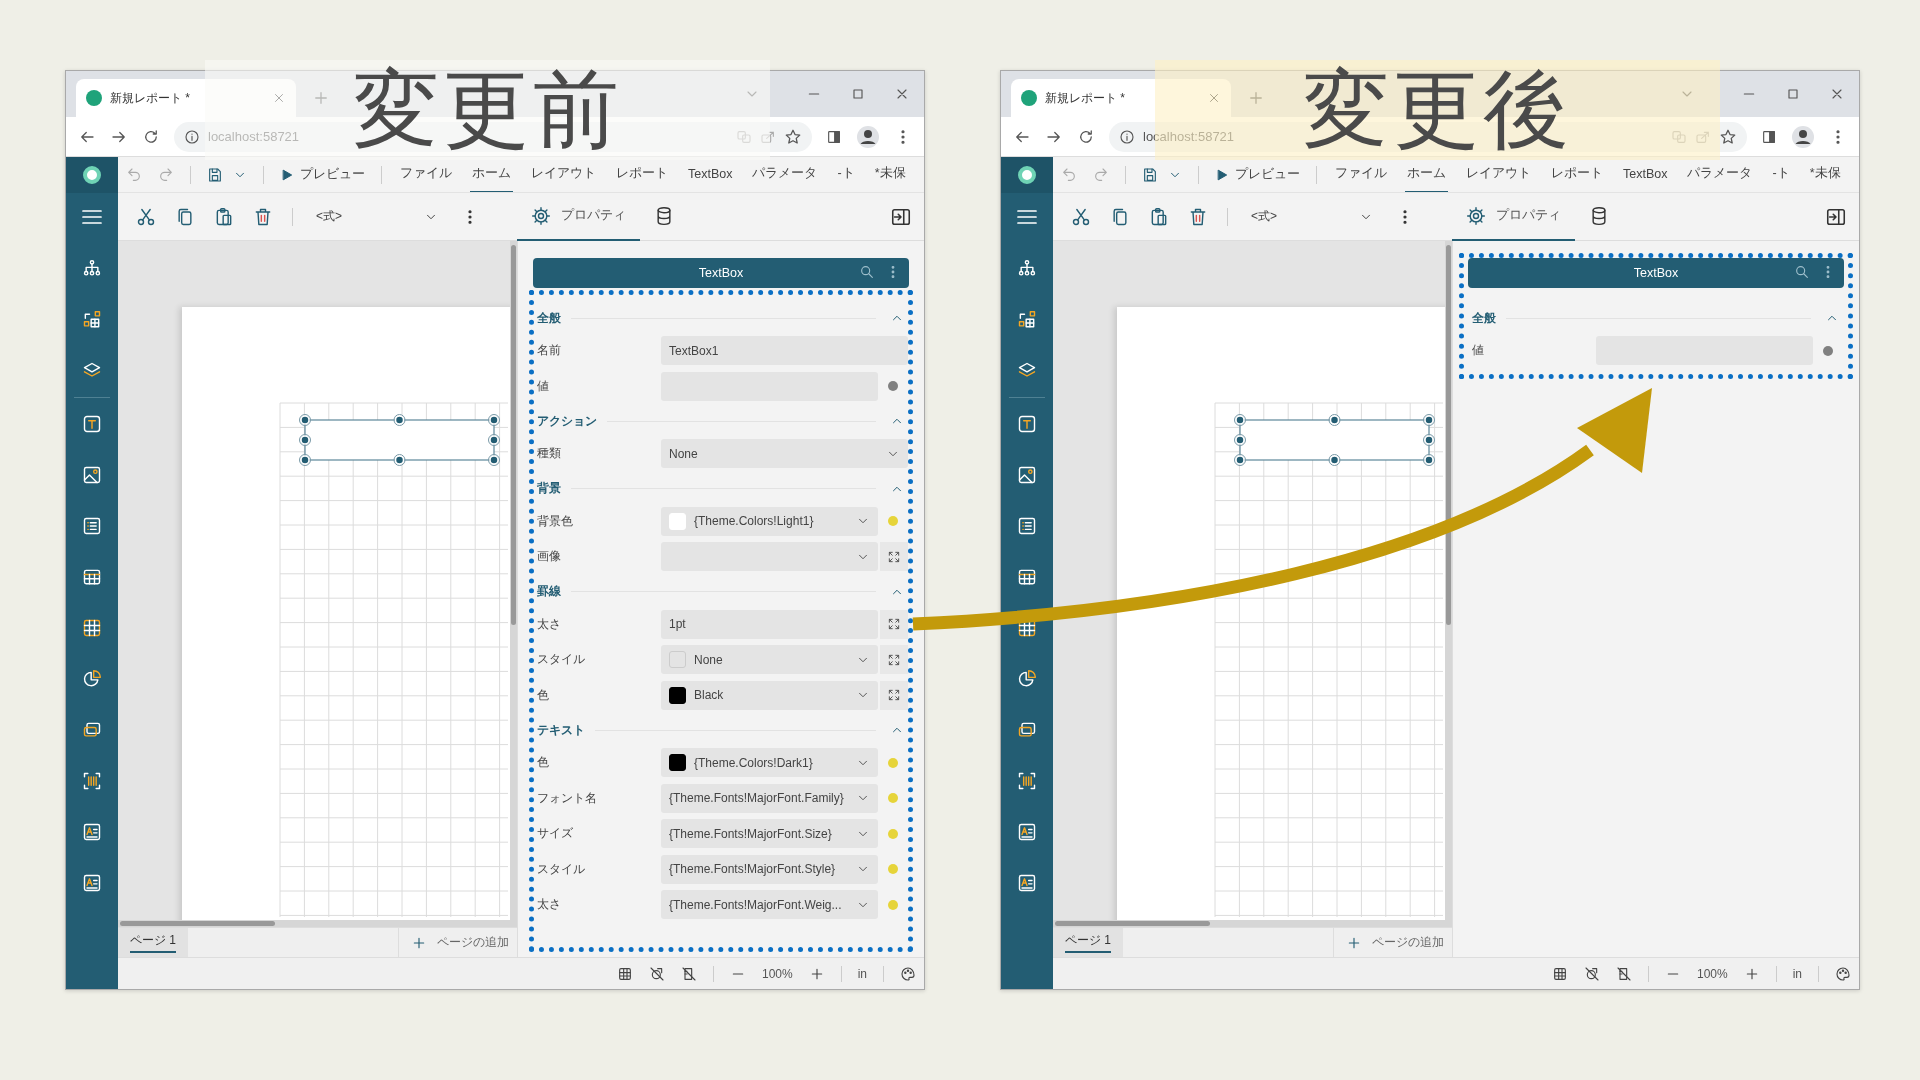  What do you see at coordinates (769, 557) in the screenshot?
I see `dropdown-field` at bounding box center [769, 557].